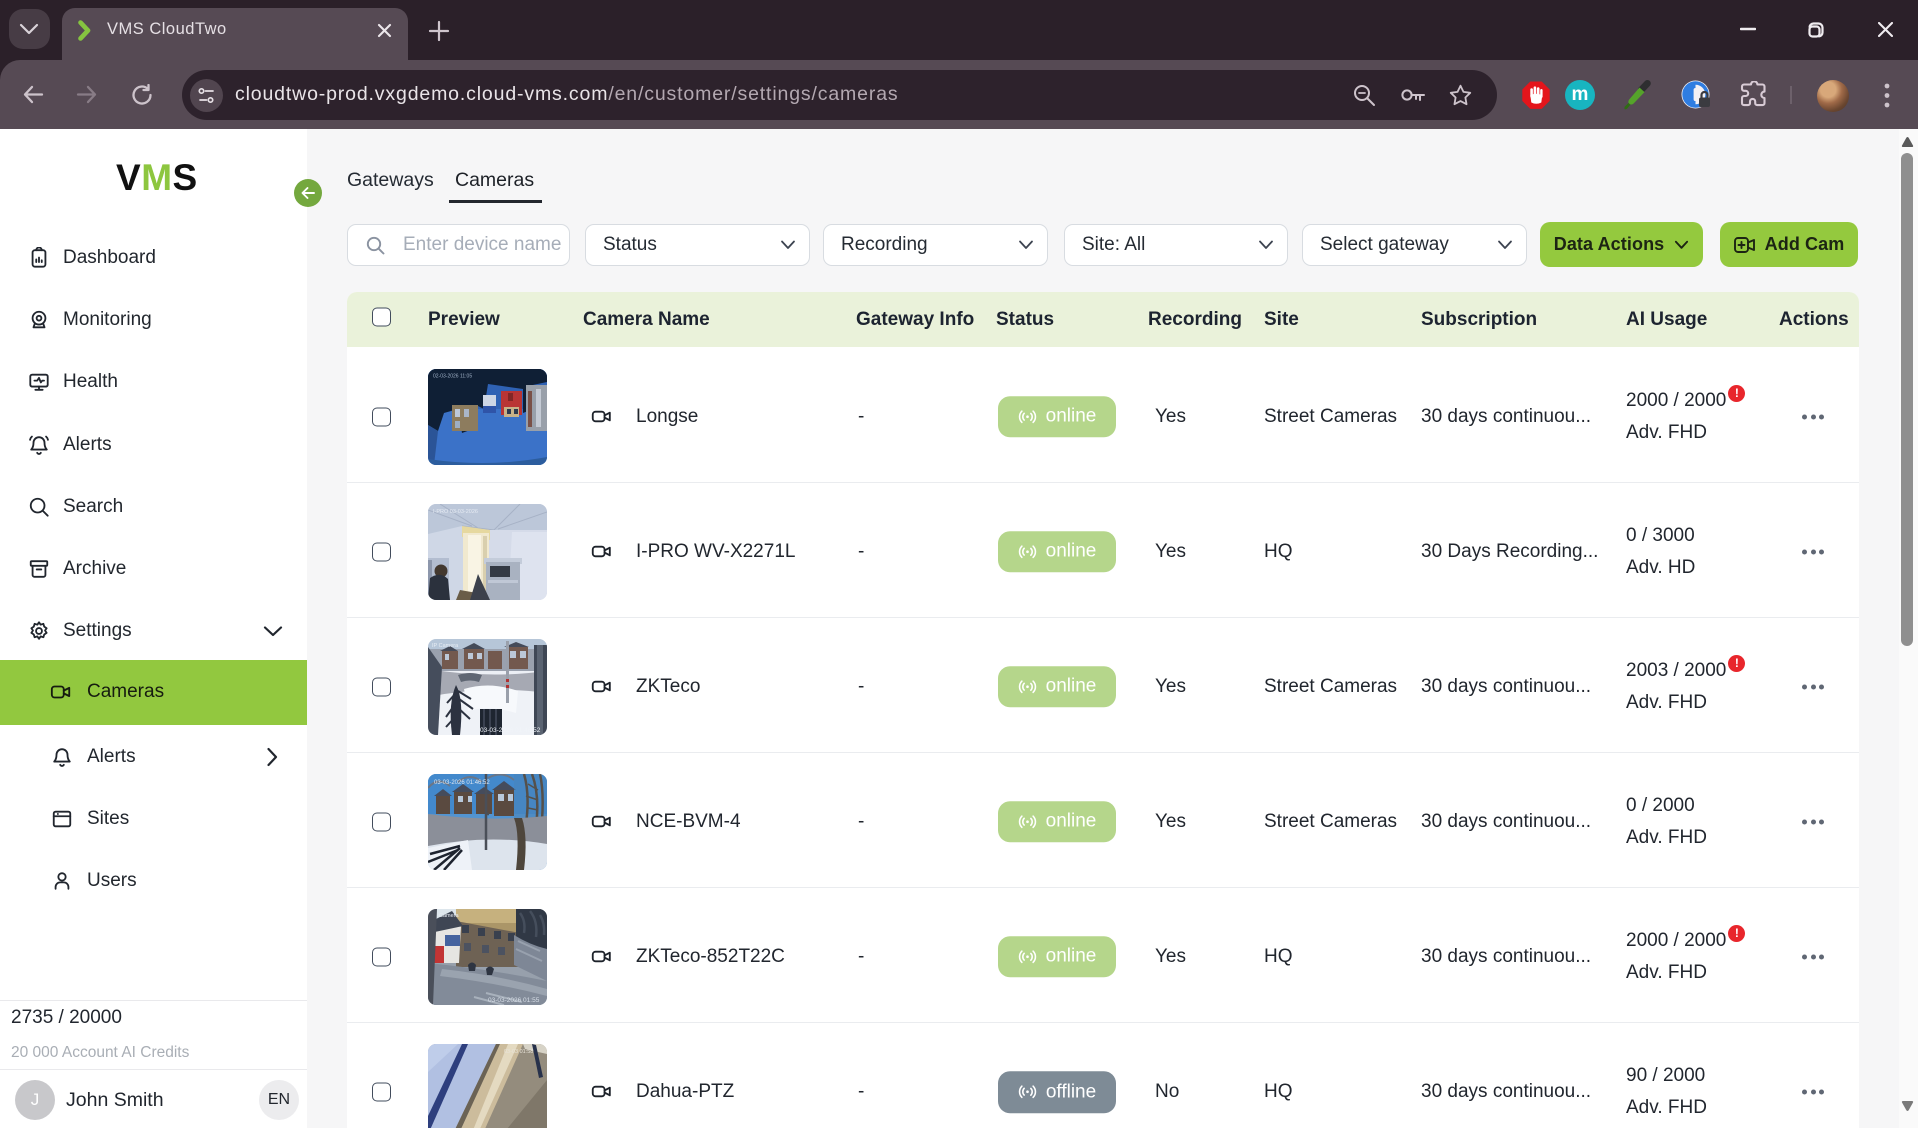 This screenshot has width=1918, height=1128. I want to click on svg-text: 03-03-2026 01:55, so click(514, 1000).